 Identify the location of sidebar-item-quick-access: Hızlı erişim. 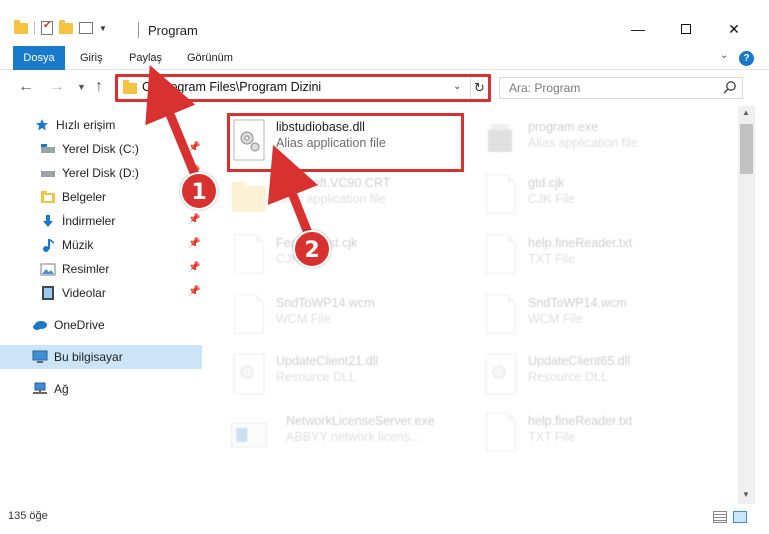
(101, 125).